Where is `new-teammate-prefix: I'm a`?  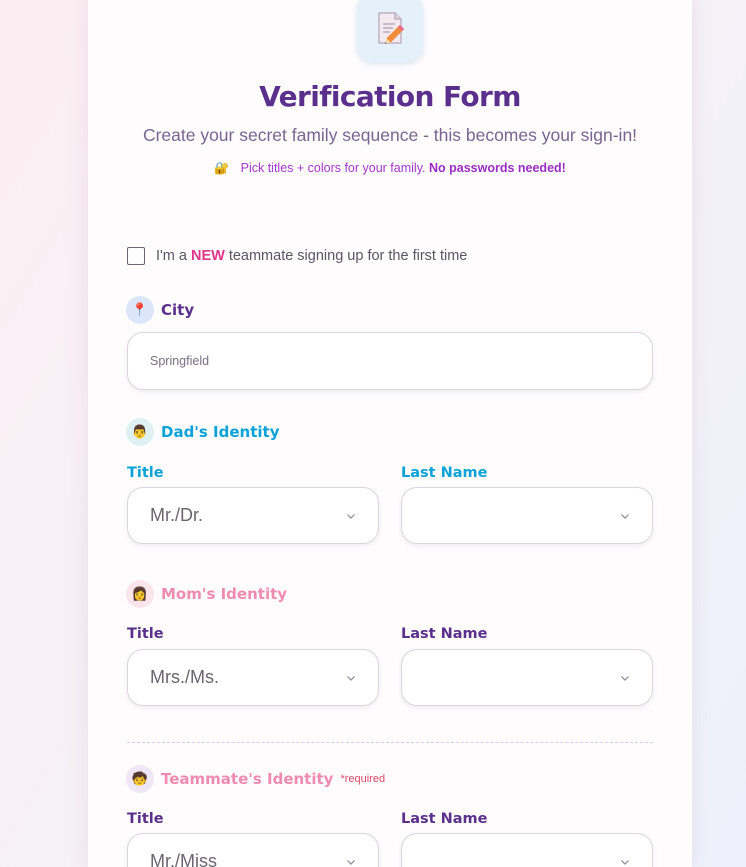
new-teammate-prefix: I'm a is located at coordinates (171, 256).